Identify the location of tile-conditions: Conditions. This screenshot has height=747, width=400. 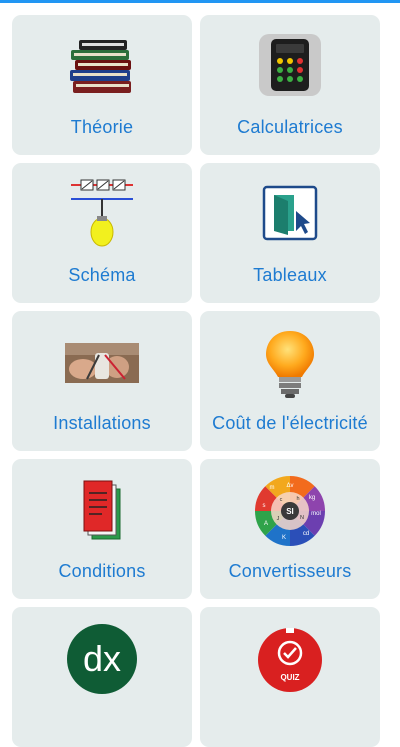
(102, 529).